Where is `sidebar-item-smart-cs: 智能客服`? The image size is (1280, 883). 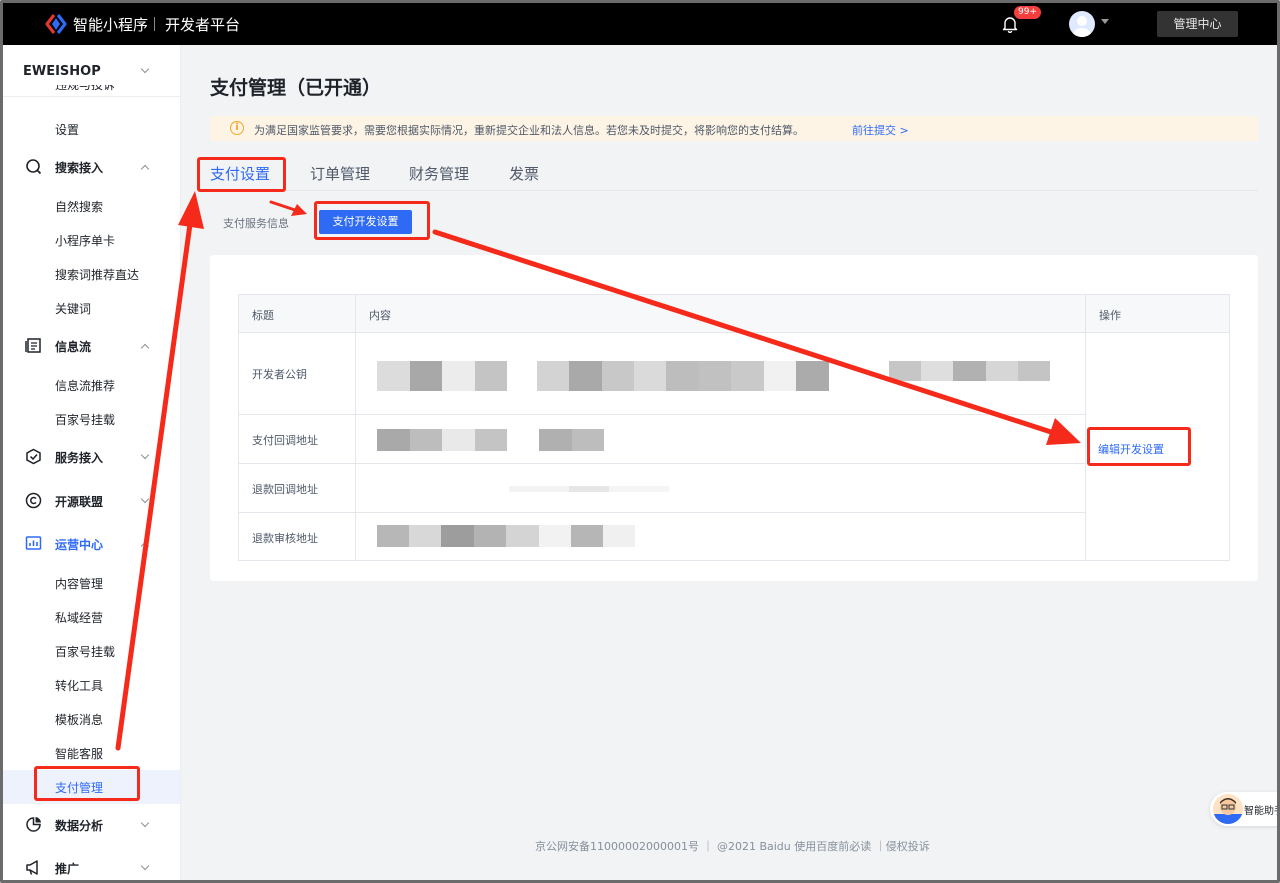
sidebar-item-smart-cs: 智能客服 is located at coordinates (91, 753).